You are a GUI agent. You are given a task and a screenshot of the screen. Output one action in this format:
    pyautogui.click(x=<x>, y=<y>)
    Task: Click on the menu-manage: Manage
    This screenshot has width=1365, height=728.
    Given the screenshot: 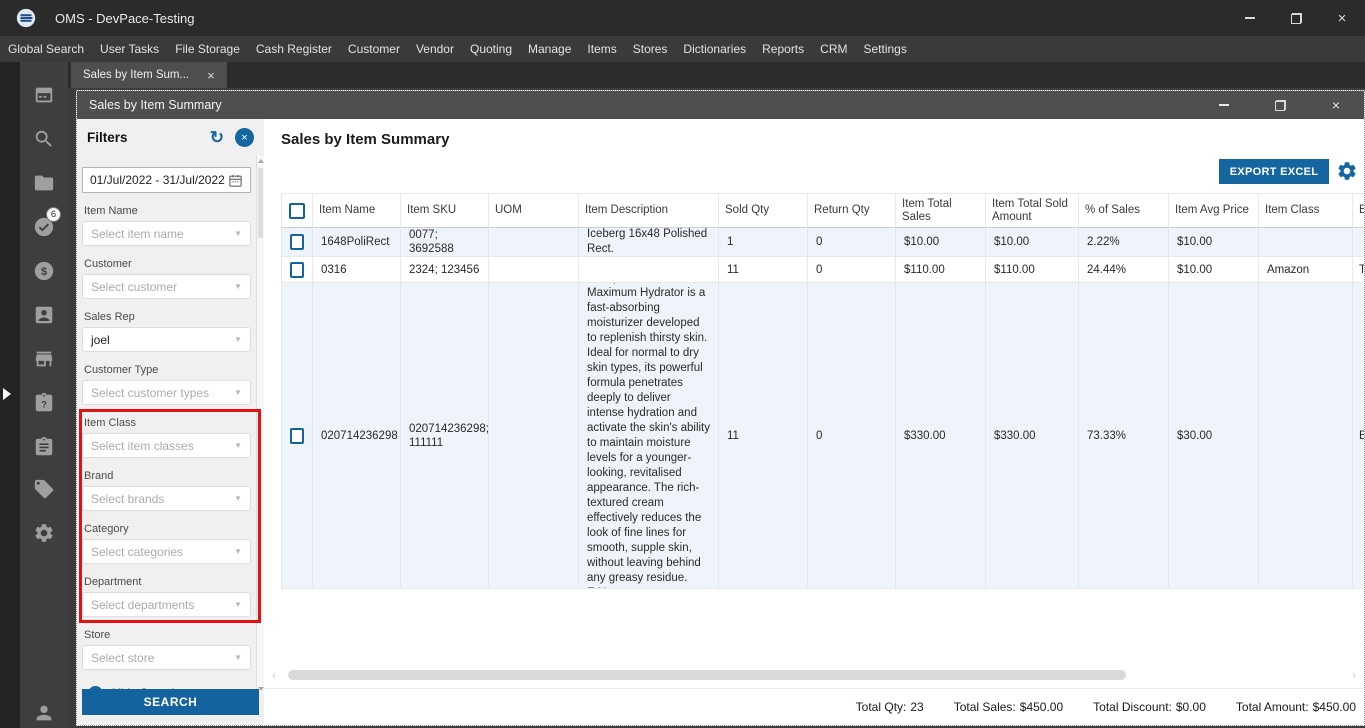 What is the action you would take?
    pyautogui.click(x=549, y=49)
    